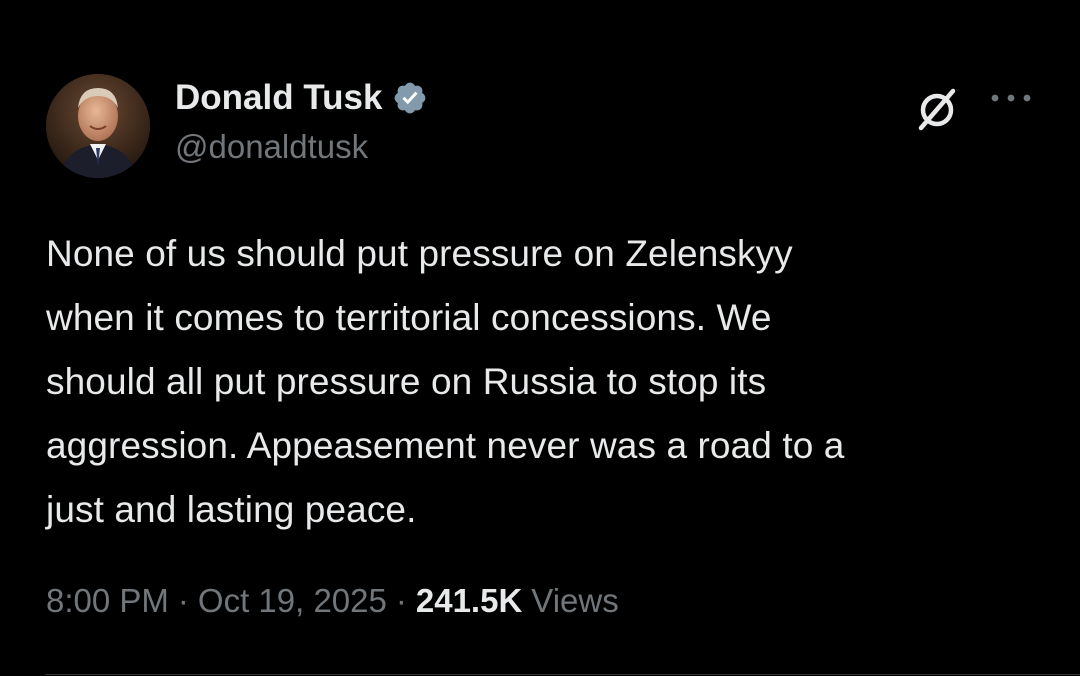 The height and width of the screenshot is (676, 1080). I want to click on tweet-time: 8:00 PM, so click(107, 601).